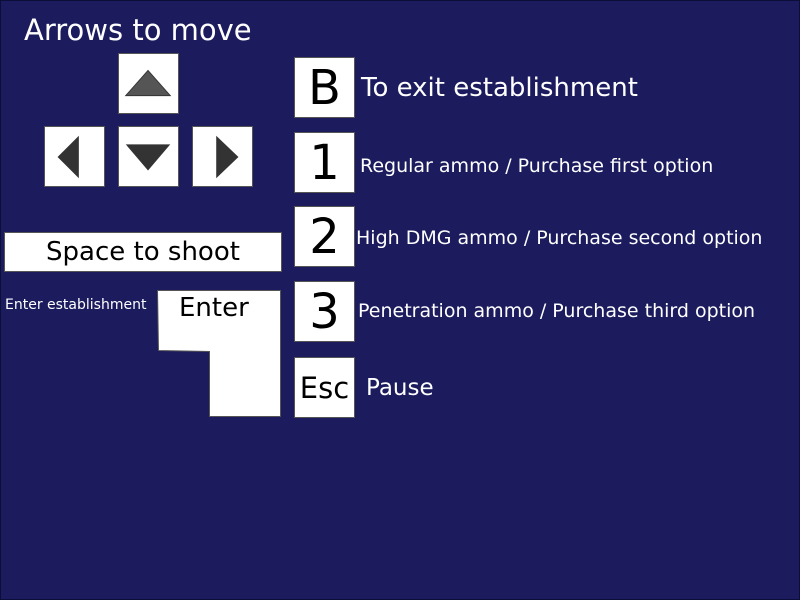  Describe the element at coordinates (227, 157) in the screenshot. I see `arrow-right-icon` at that location.